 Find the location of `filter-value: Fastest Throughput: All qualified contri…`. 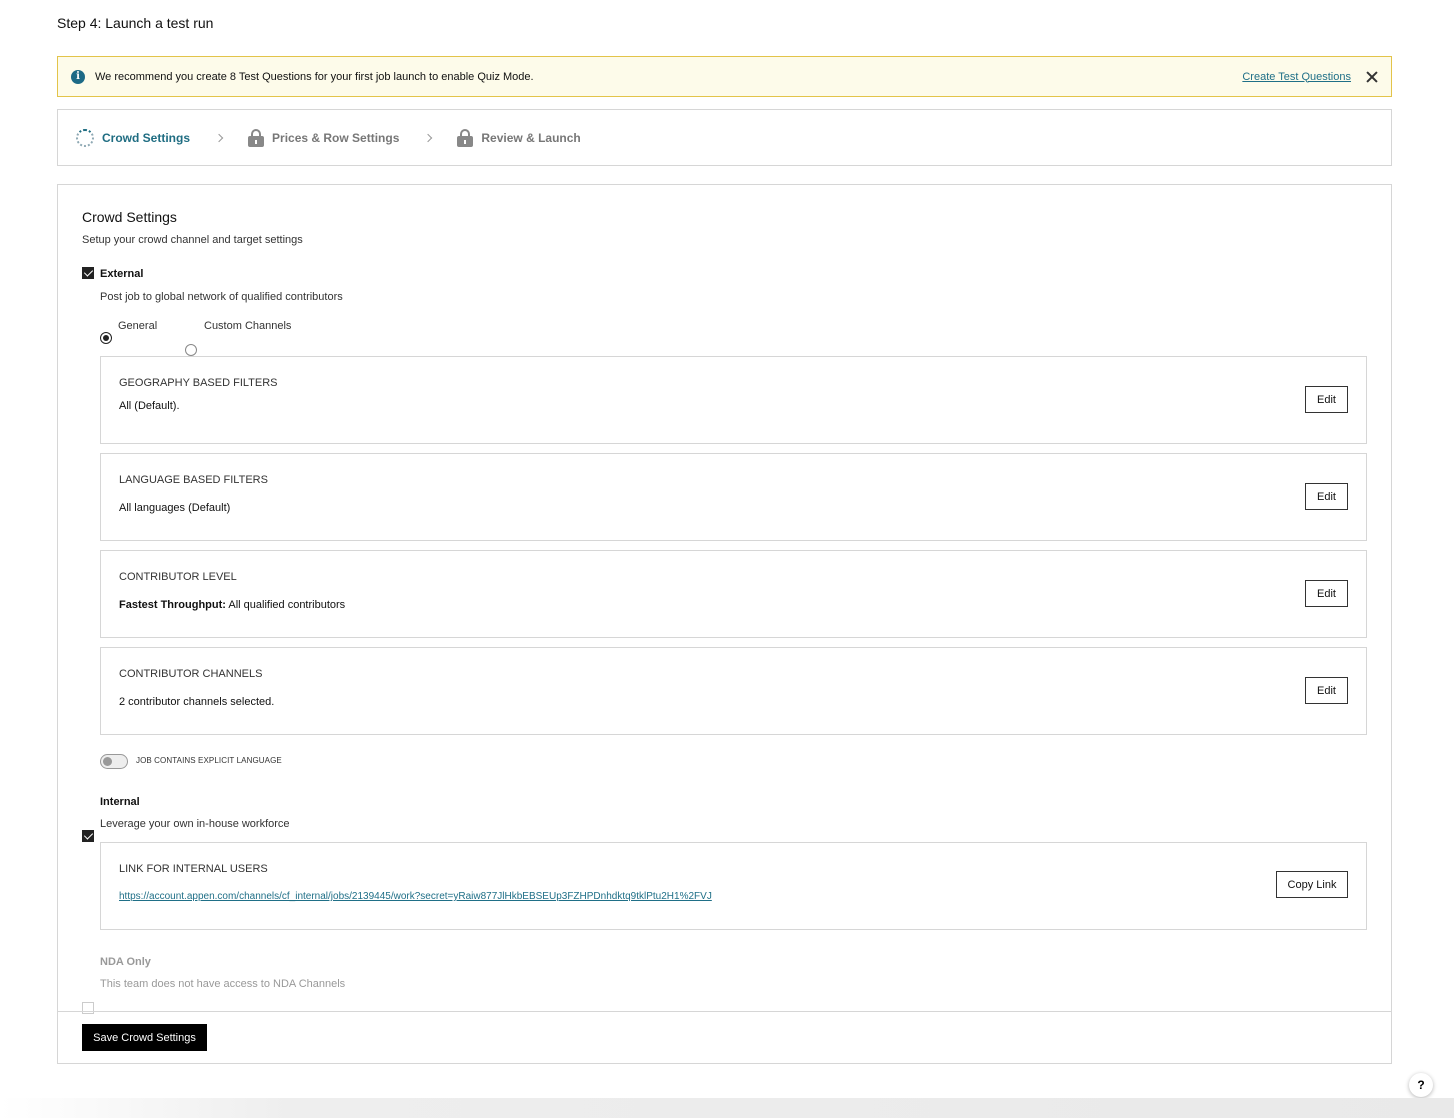

filter-value: Fastest Throughput: All qualified contri… is located at coordinates (232, 605).